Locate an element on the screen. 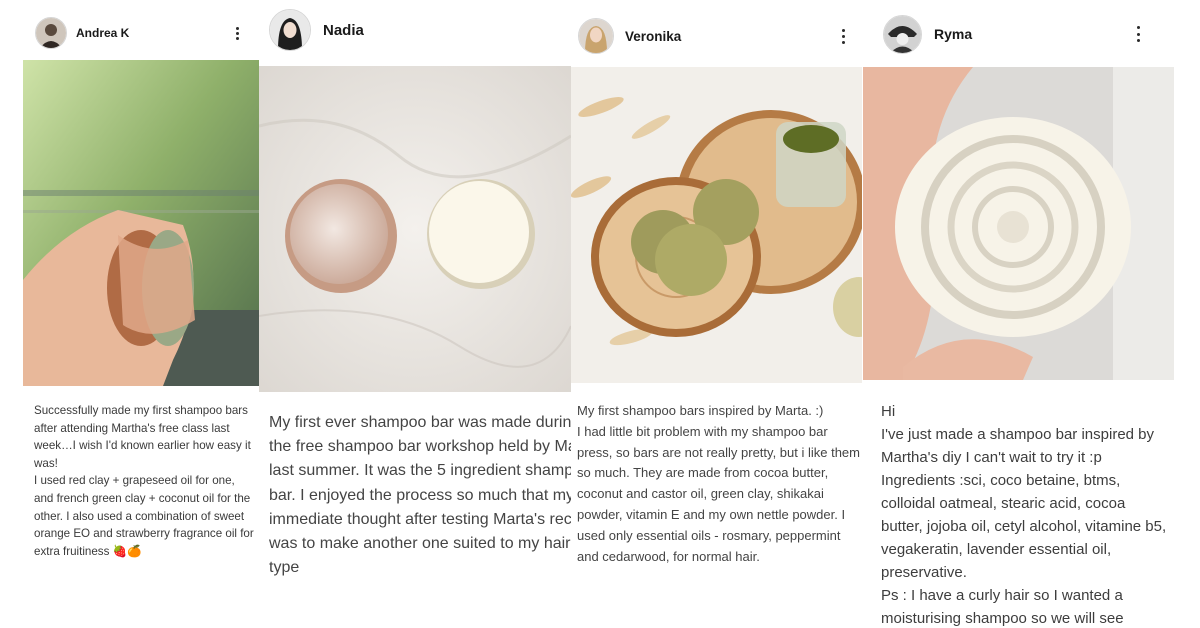 The image size is (1200, 628). author-name: Ryma is located at coordinates (953, 34).